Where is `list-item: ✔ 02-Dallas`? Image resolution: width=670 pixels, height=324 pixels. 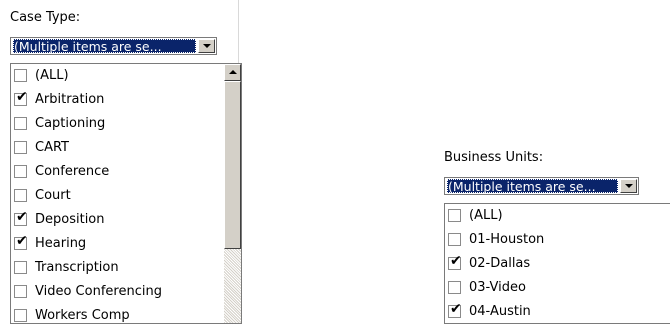
list-item: ✔ 02-Dallas is located at coordinates (557, 264).